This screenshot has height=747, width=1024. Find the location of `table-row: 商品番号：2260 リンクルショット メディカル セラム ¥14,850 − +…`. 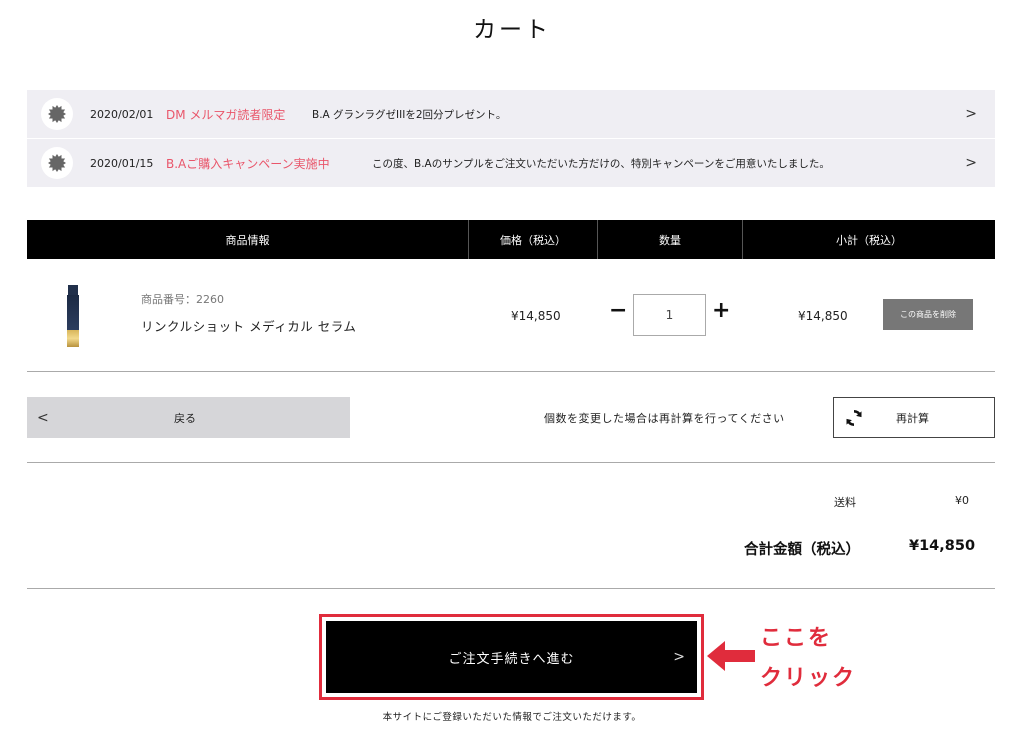

table-row: 商品番号：2260 リンクルショット メディカル セラム ¥14,850 − +… is located at coordinates (511, 315).